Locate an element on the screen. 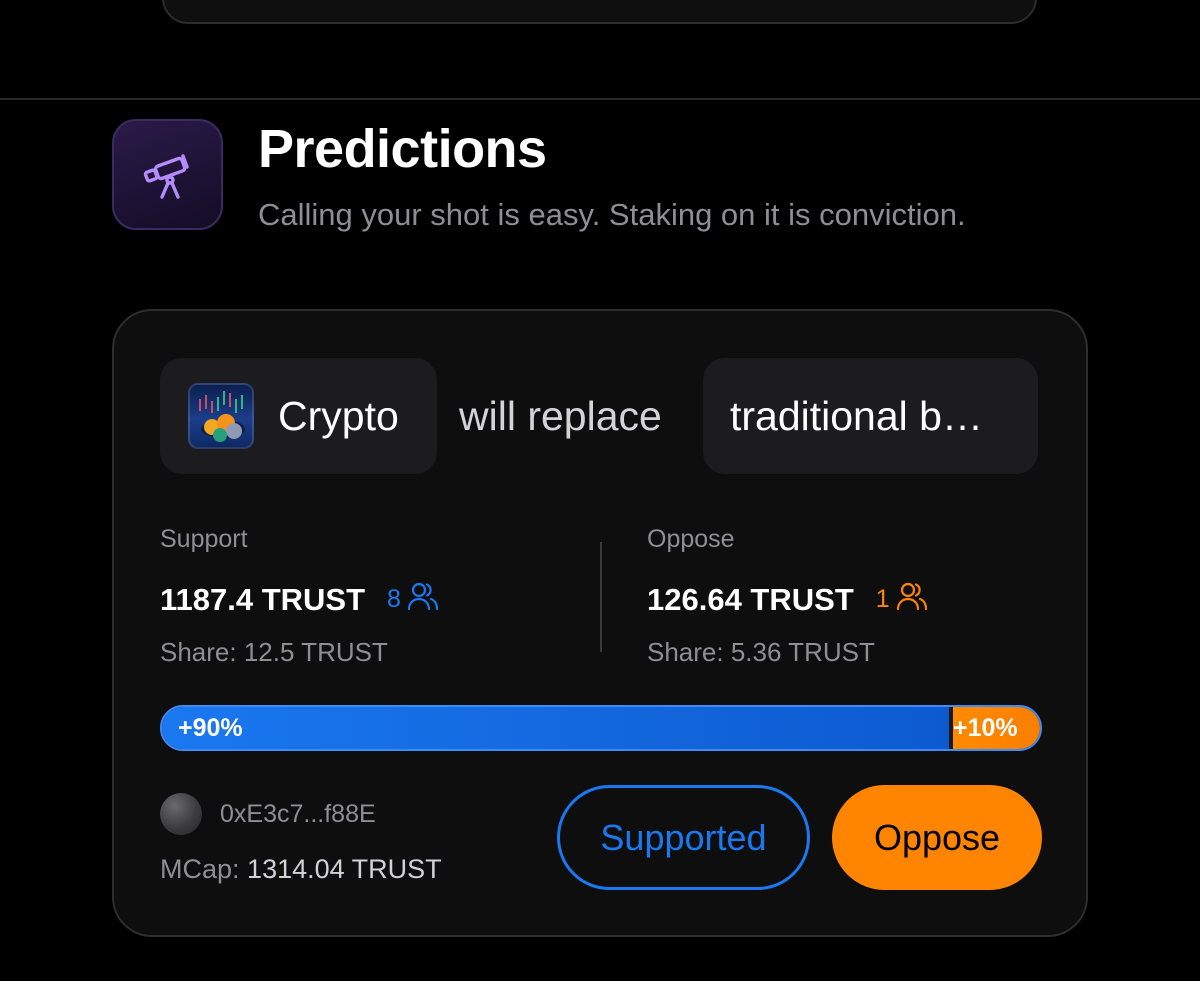 The image size is (1200, 981). support-amount-row: 1187.4 TRUST 8 is located at coordinates (299, 599).